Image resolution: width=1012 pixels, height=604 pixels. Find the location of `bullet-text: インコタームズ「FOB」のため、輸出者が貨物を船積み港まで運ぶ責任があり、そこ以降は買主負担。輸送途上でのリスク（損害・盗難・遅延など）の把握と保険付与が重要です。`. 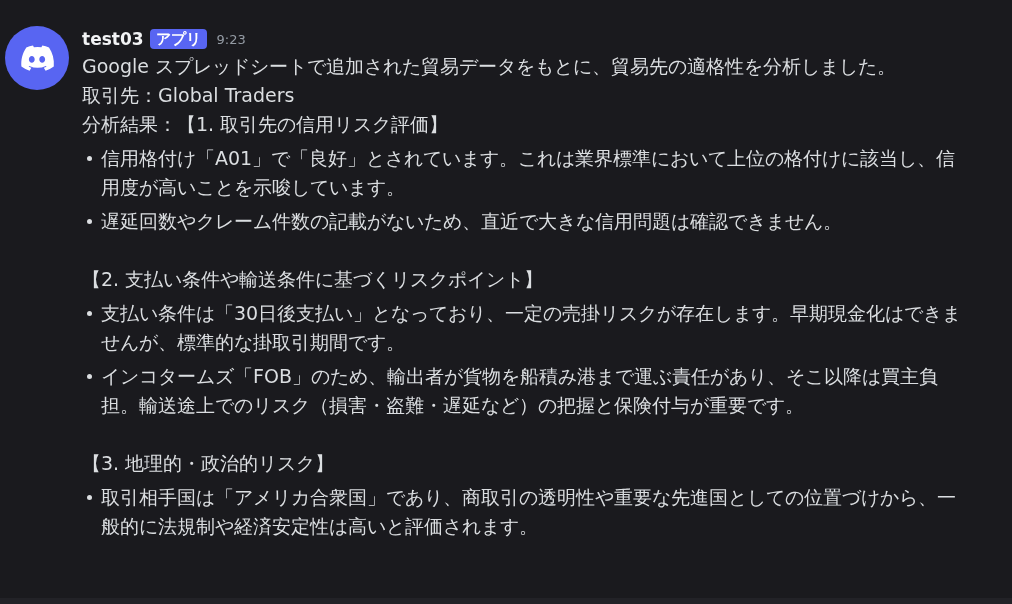

bullet-text: インコタームズ「FOB」のため、輸出者が貨物を船積み港まで運ぶ責任があり、そこ以降は買主負担。輸送途上でのリスク（損害・盗難・遅延など）の把握と保険付与が重要です。 is located at coordinates (520, 391).